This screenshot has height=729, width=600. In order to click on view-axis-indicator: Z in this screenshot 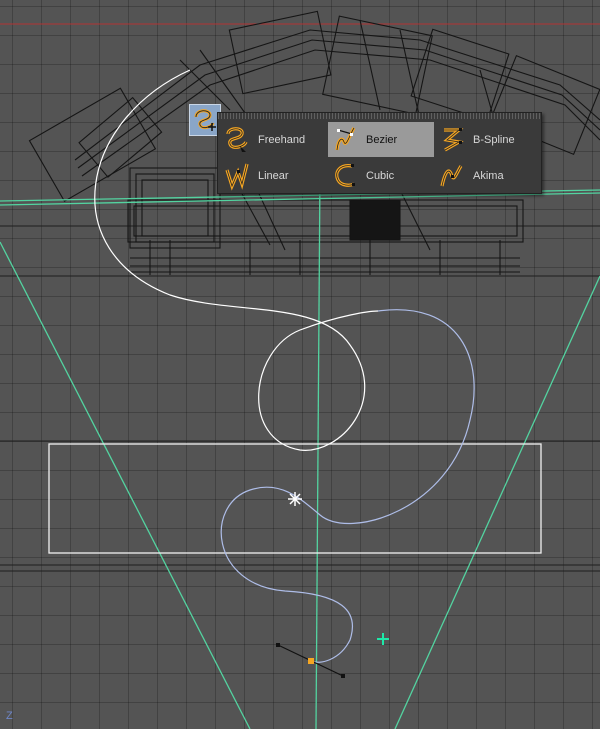, I will do `click(9, 716)`.